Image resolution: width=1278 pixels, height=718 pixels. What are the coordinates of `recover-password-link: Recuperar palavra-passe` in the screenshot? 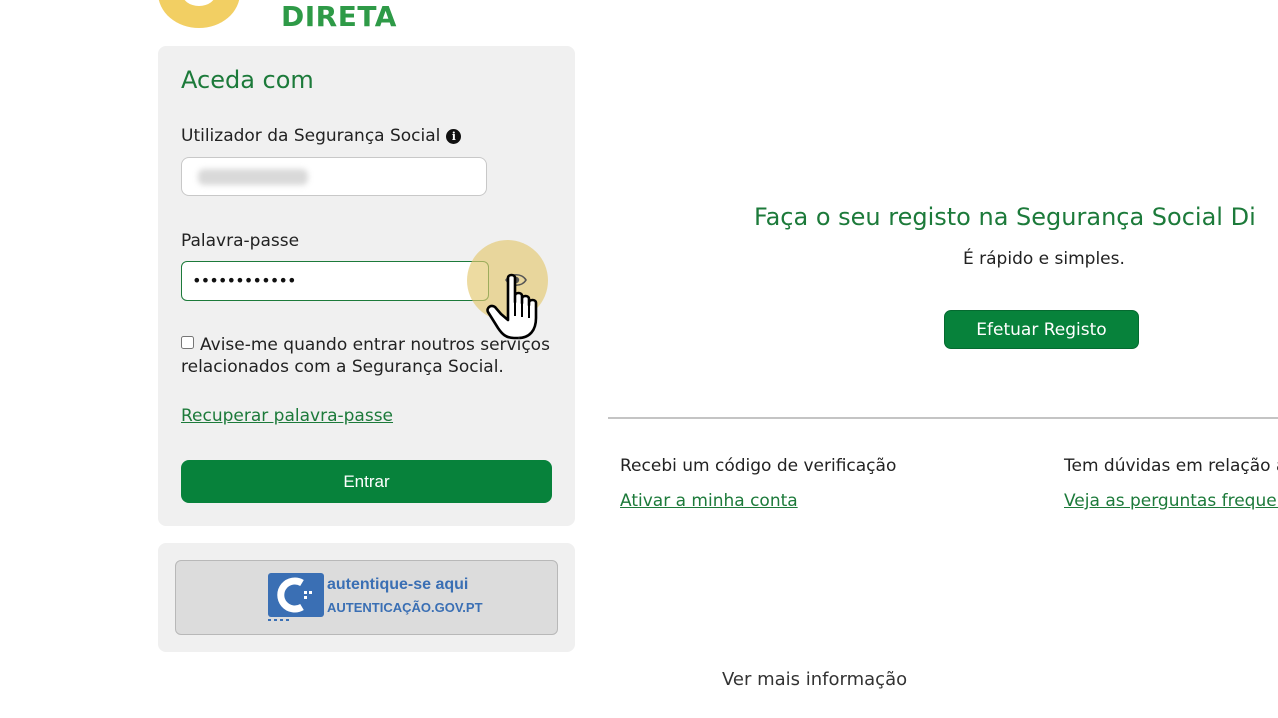 It's located at (287, 416).